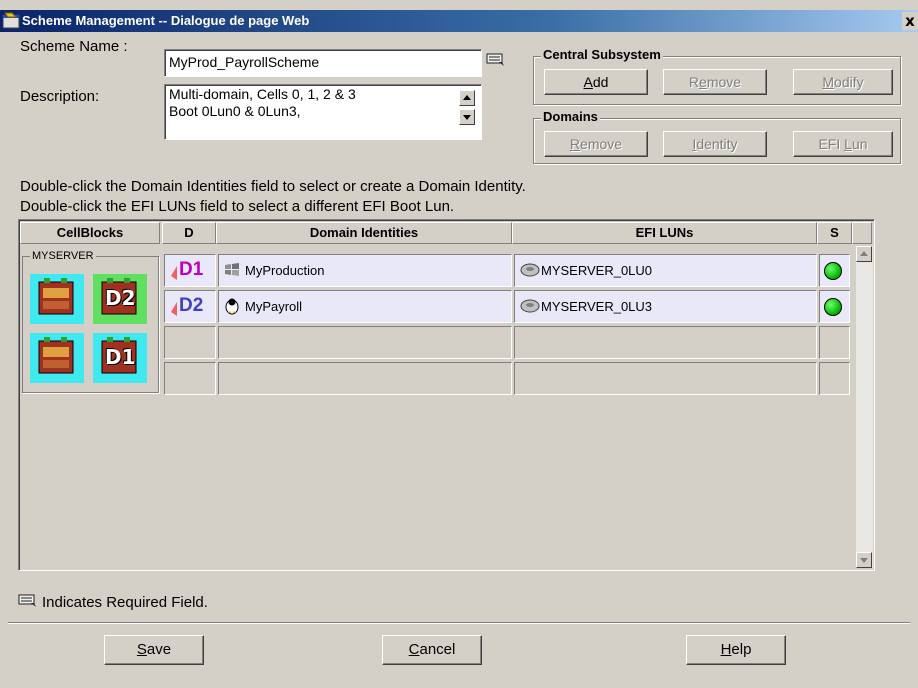  What do you see at coordinates (596, 82) in the screenshot?
I see `central-add-button: Add` at bounding box center [596, 82].